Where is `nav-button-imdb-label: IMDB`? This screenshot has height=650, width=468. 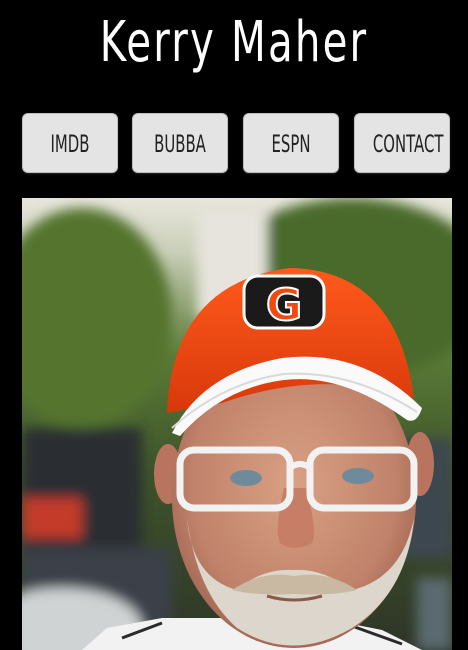
nav-button-imdb-label: IMDB is located at coordinates (70, 144).